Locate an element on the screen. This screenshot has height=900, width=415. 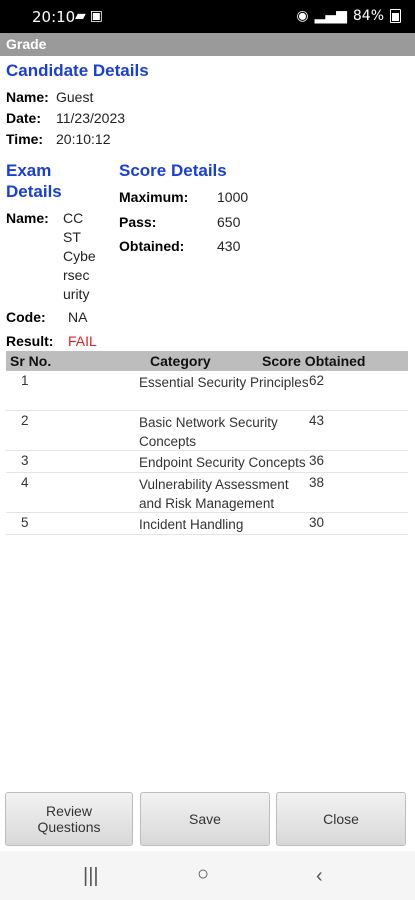
battery-level: 84% is located at coordinates (368, 16).